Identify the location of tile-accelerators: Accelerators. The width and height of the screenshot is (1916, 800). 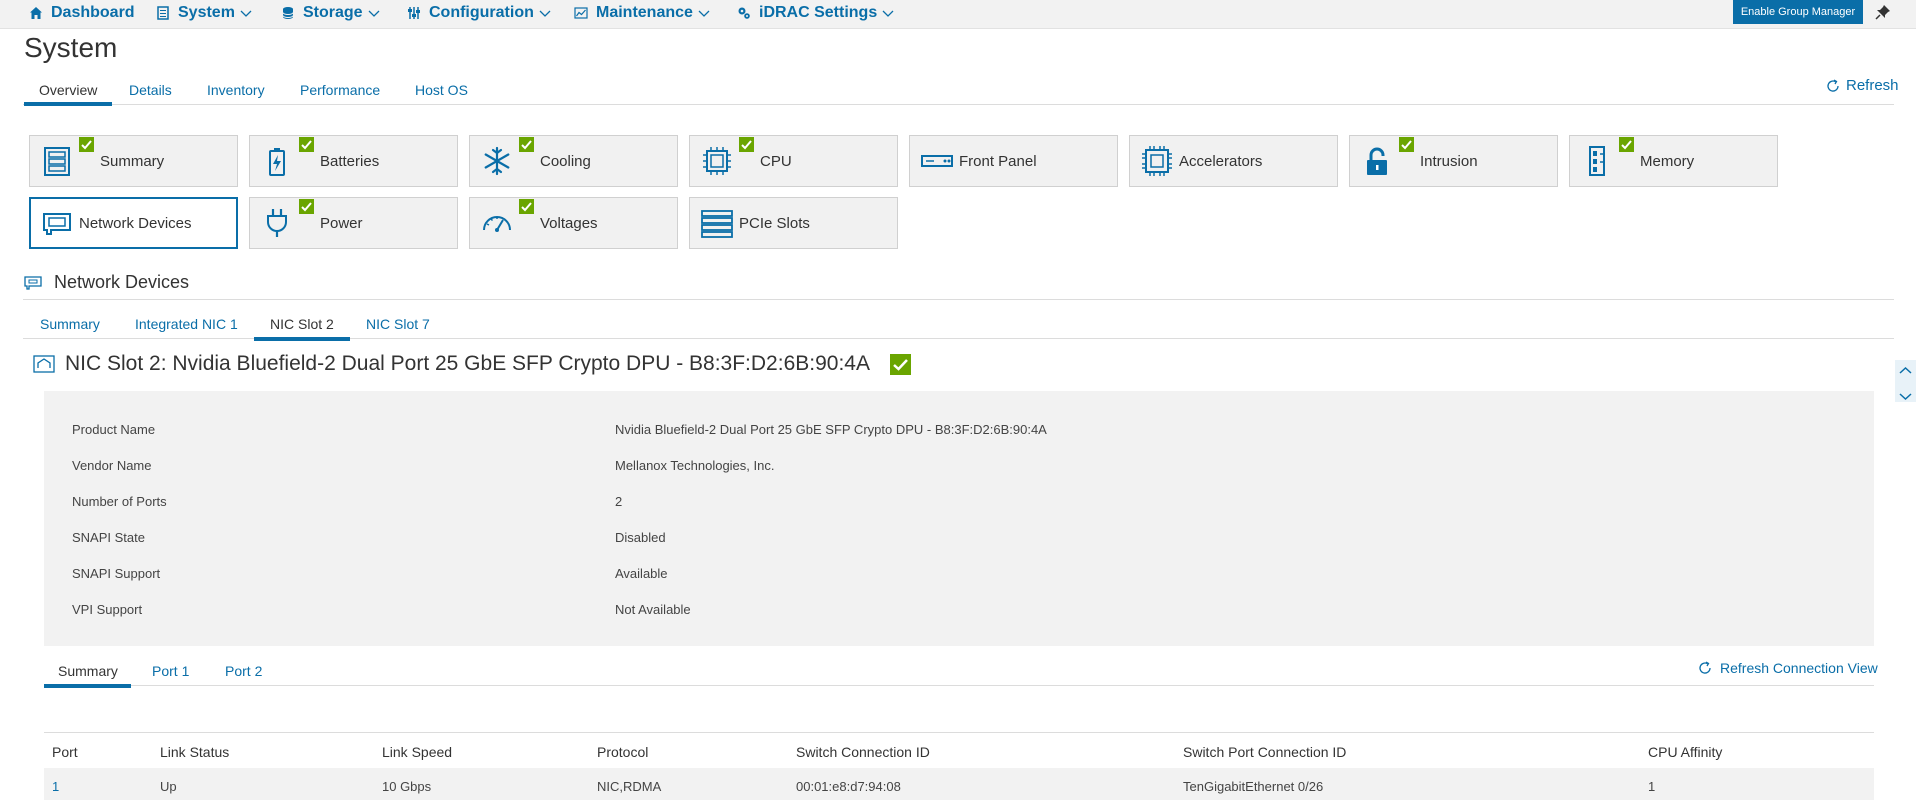
(1233, 161).